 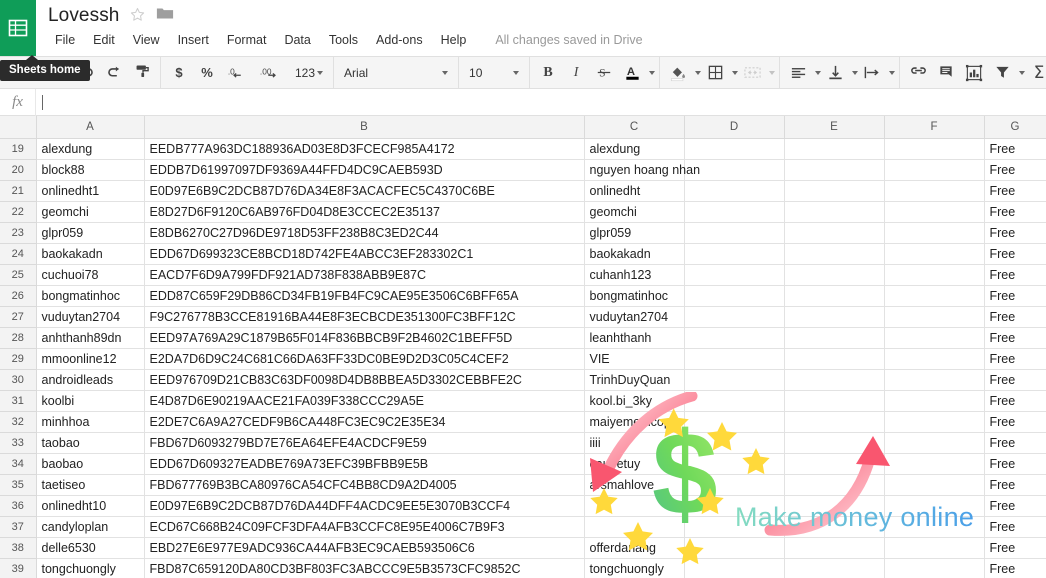 I want to click on percent-button: %, so click(x=207, y=72).